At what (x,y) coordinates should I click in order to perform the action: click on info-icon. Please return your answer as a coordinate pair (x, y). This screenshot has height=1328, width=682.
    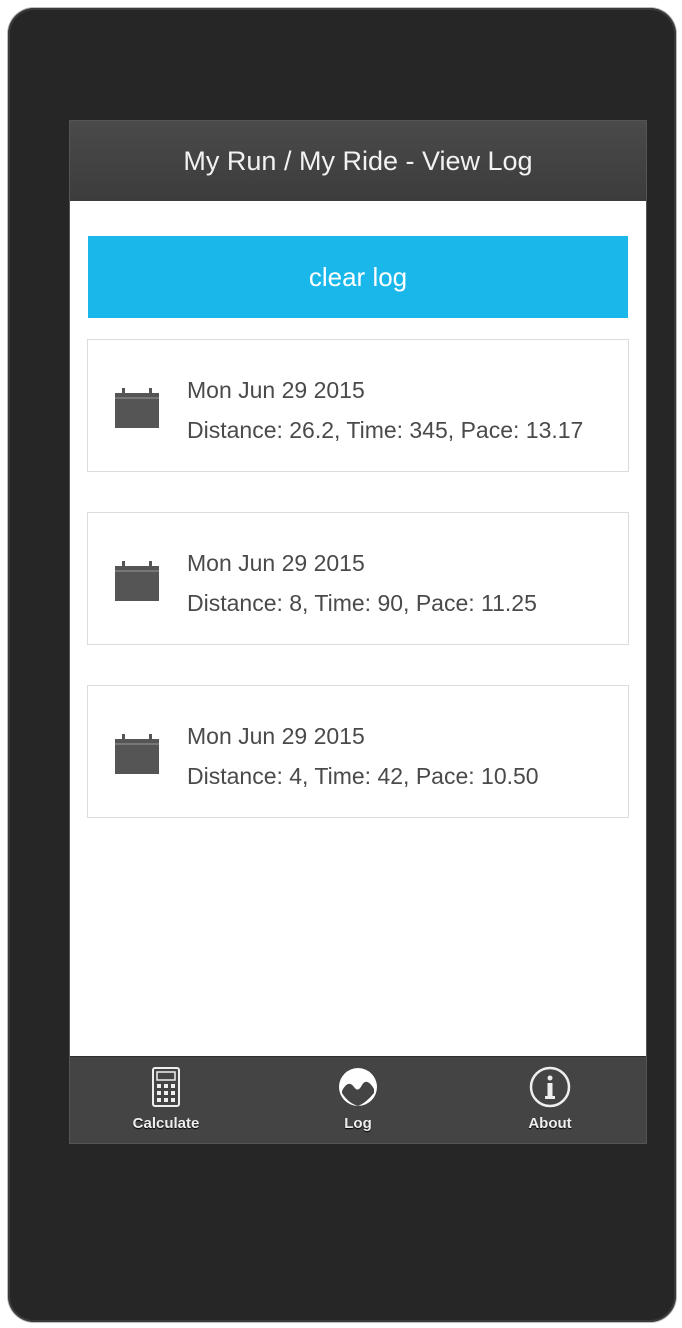
    Looking at the image, I should click on (550, 1087).